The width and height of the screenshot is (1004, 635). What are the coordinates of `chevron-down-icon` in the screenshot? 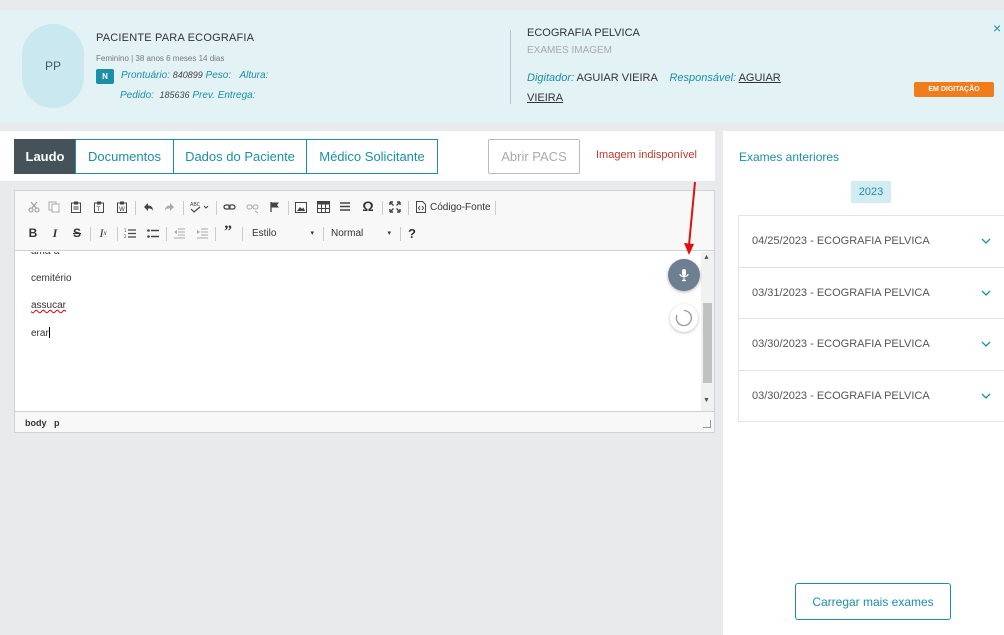 It's located at (986, 241).